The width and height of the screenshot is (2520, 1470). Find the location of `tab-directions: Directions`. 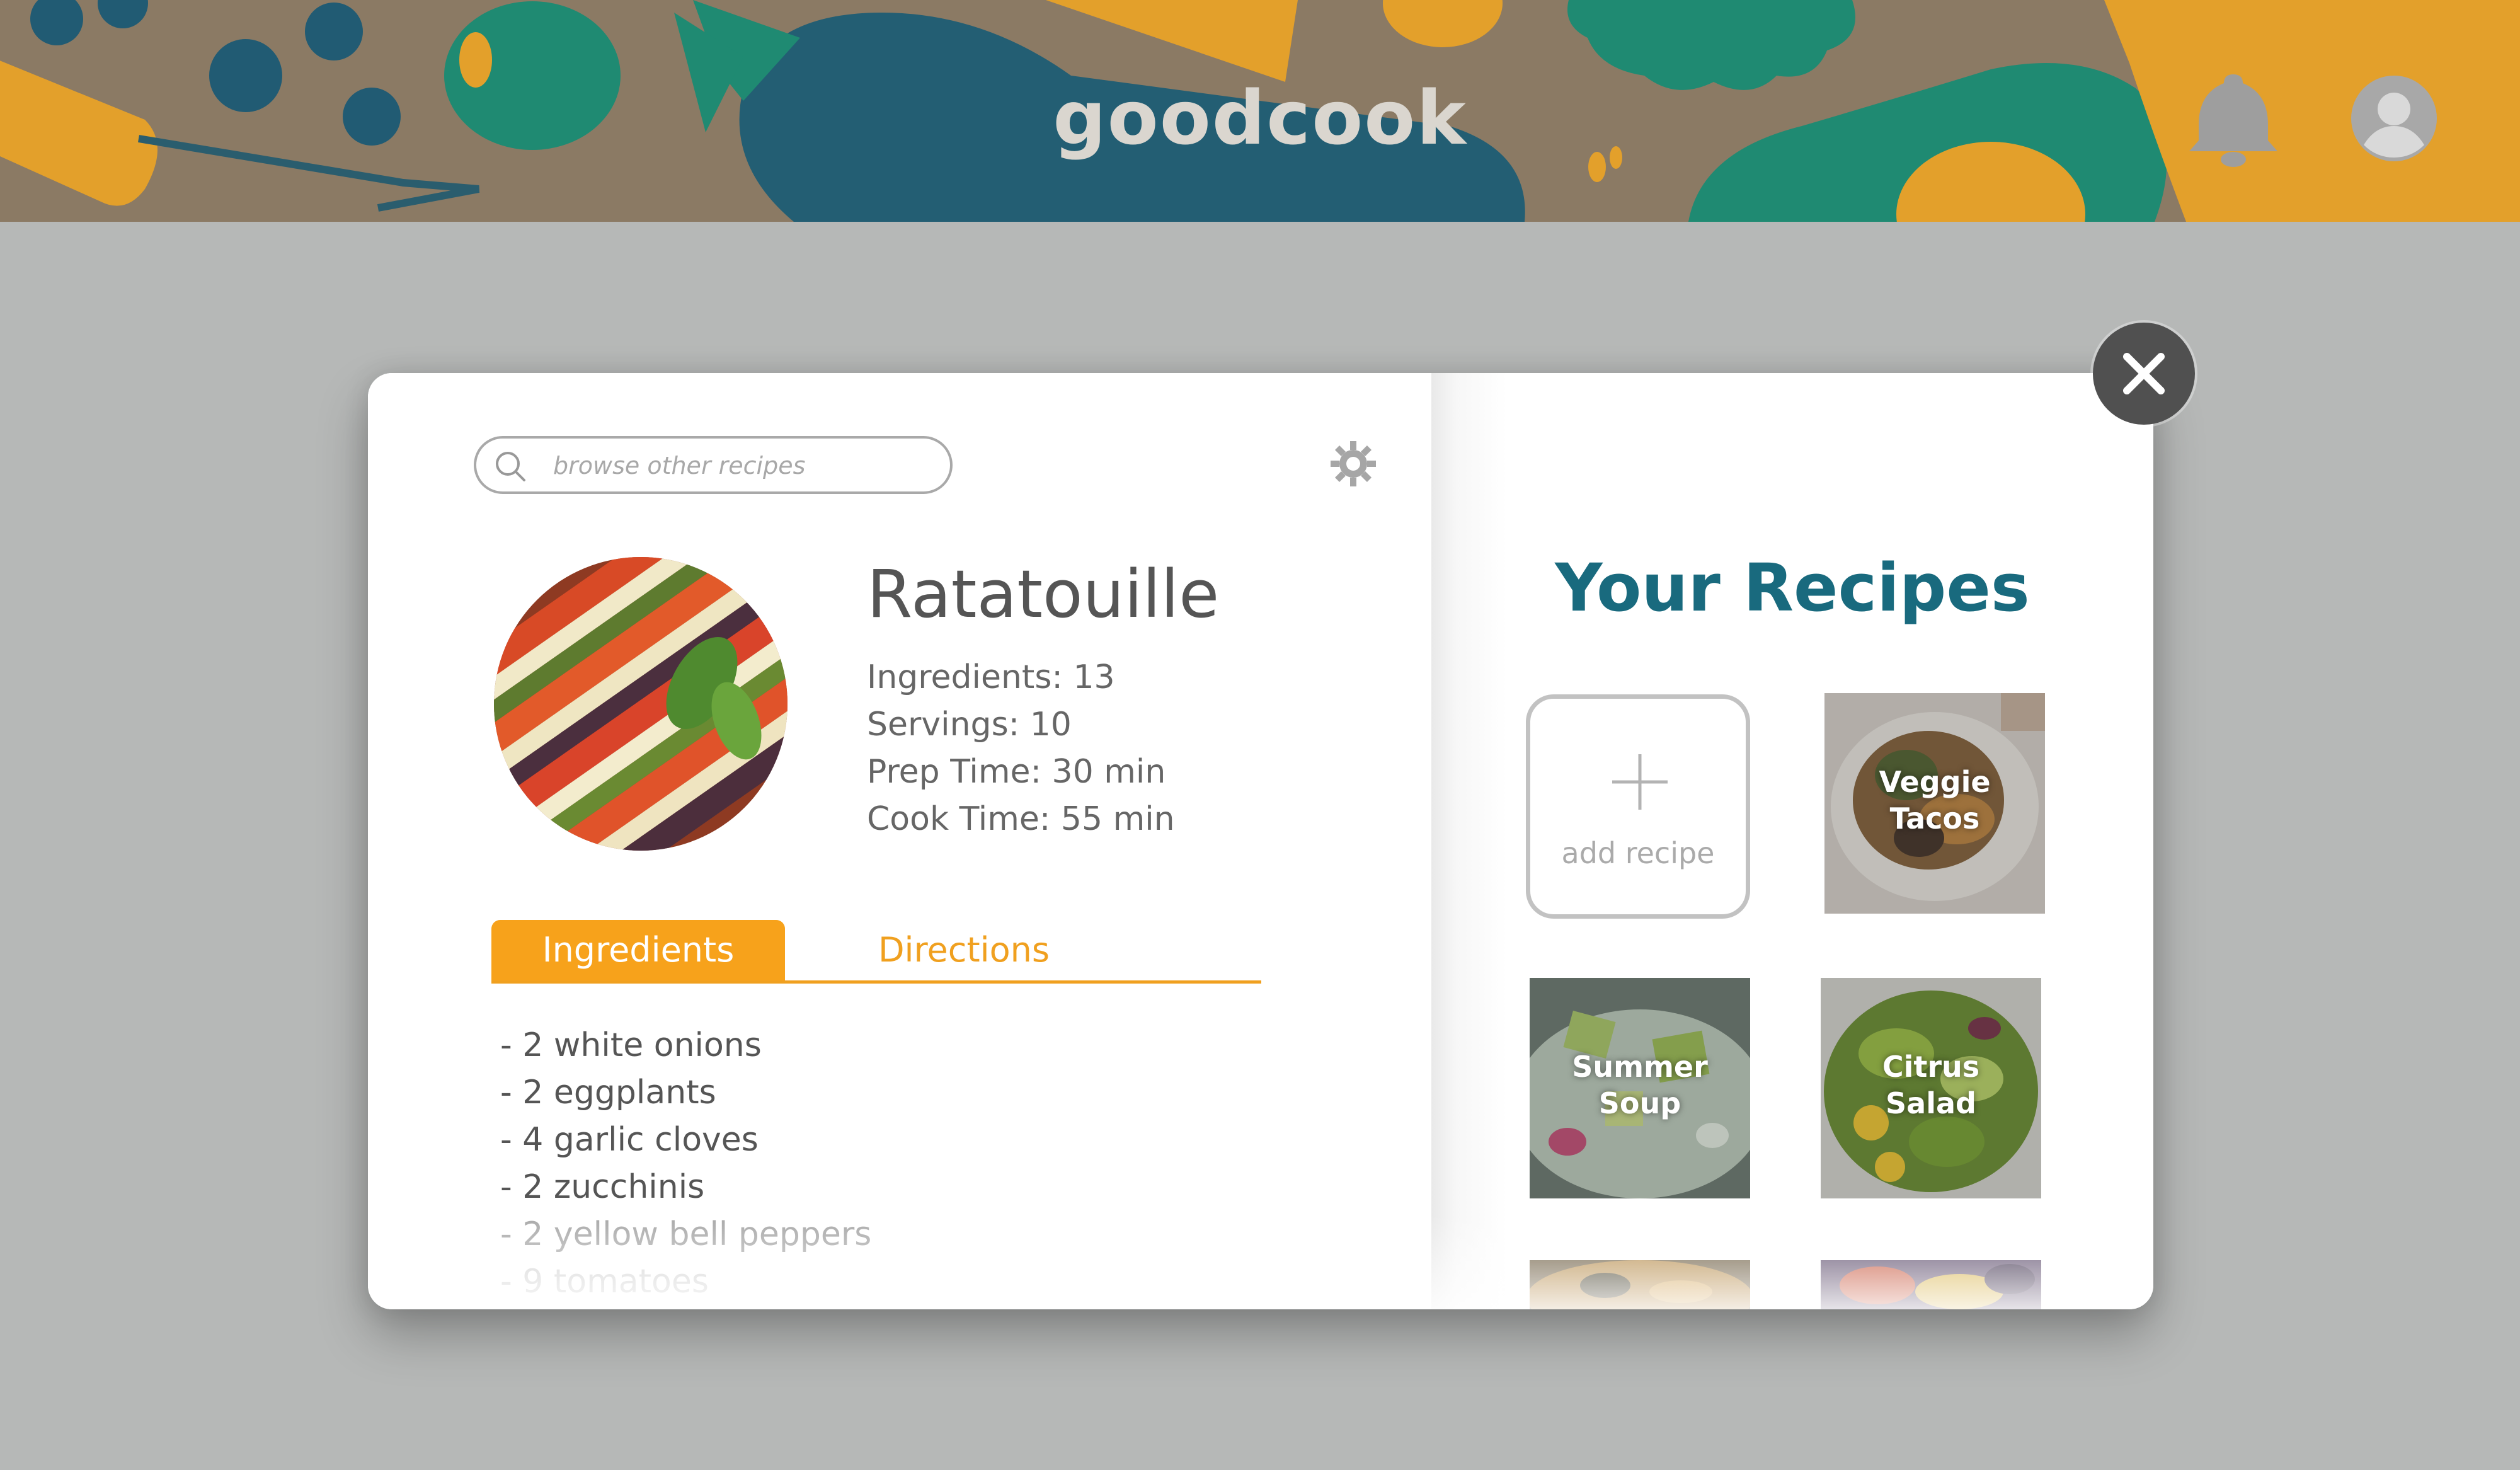

tab-directions: Directions is located at coordinates (964, 950).